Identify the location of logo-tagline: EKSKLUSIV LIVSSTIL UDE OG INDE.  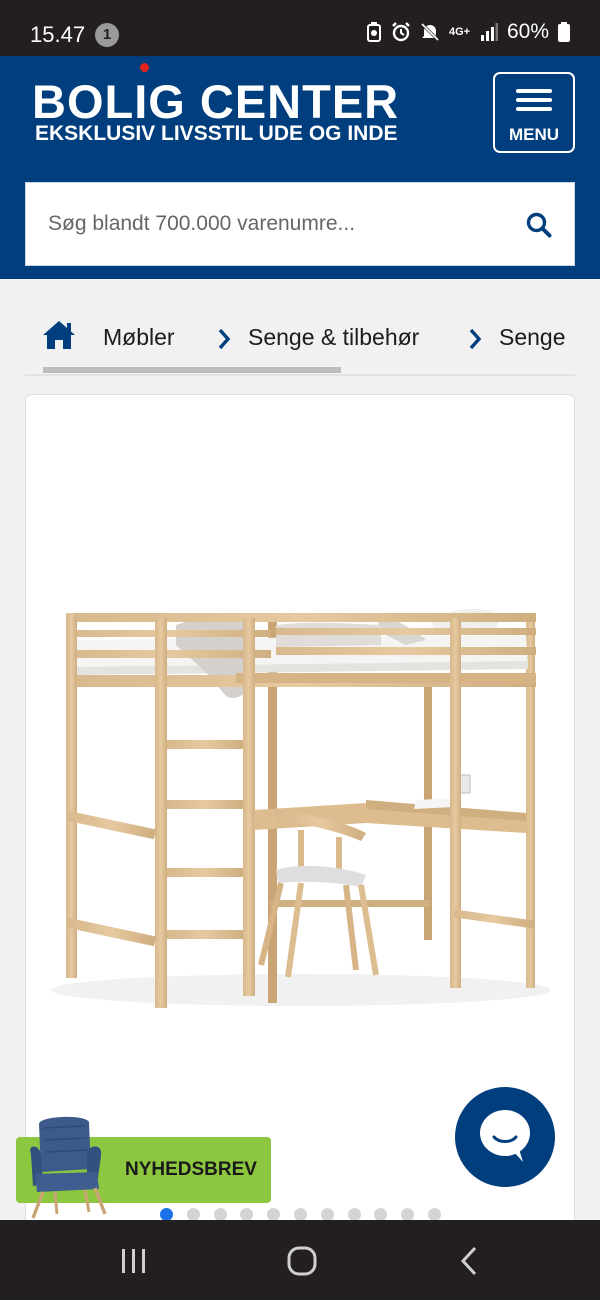
(216, 133).